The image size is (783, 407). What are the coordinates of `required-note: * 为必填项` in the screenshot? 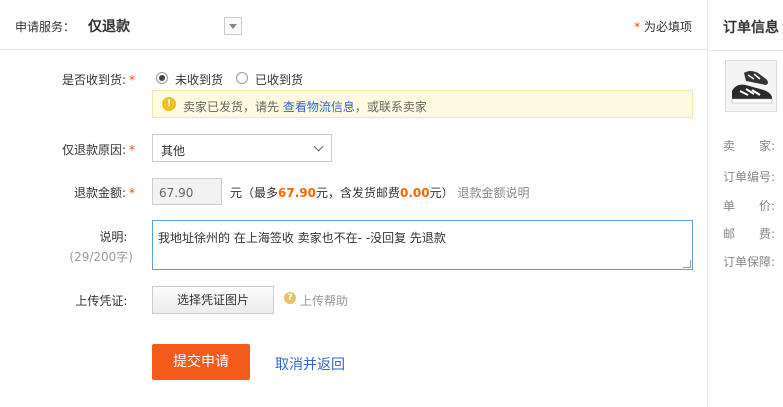 It's located at (663, 26).